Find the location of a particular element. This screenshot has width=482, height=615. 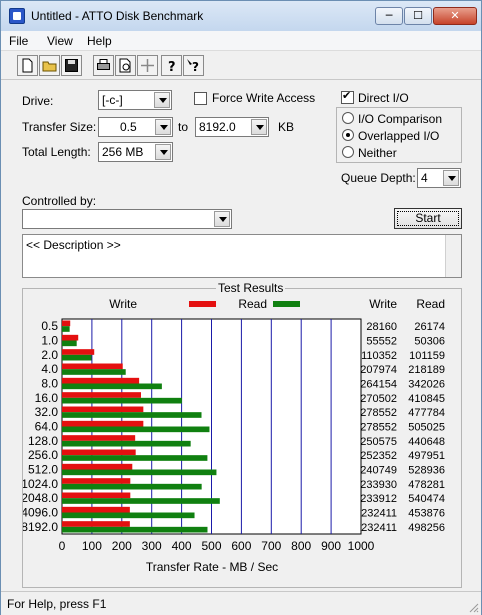

write-value: 264154 is located at coordinates (378, 385).